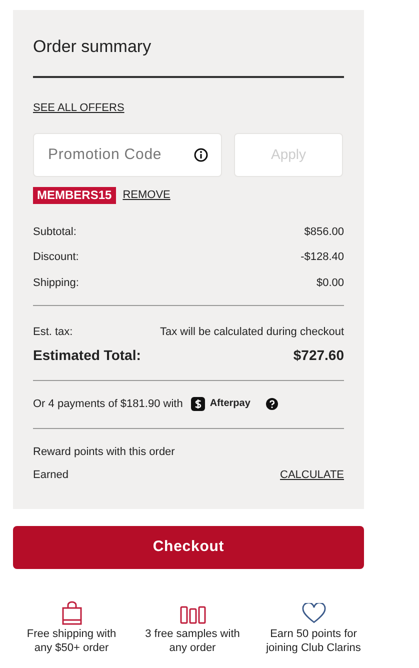 This screenshot has height=668, width=419. Describe the element at coordinates (324, 232) in the screenshot. I see `line-value: $856.00` at that location.